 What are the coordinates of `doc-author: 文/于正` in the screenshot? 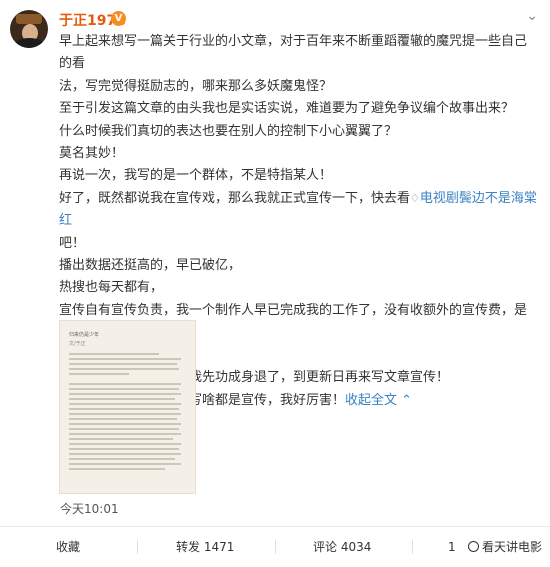 It's located at (77, 344).